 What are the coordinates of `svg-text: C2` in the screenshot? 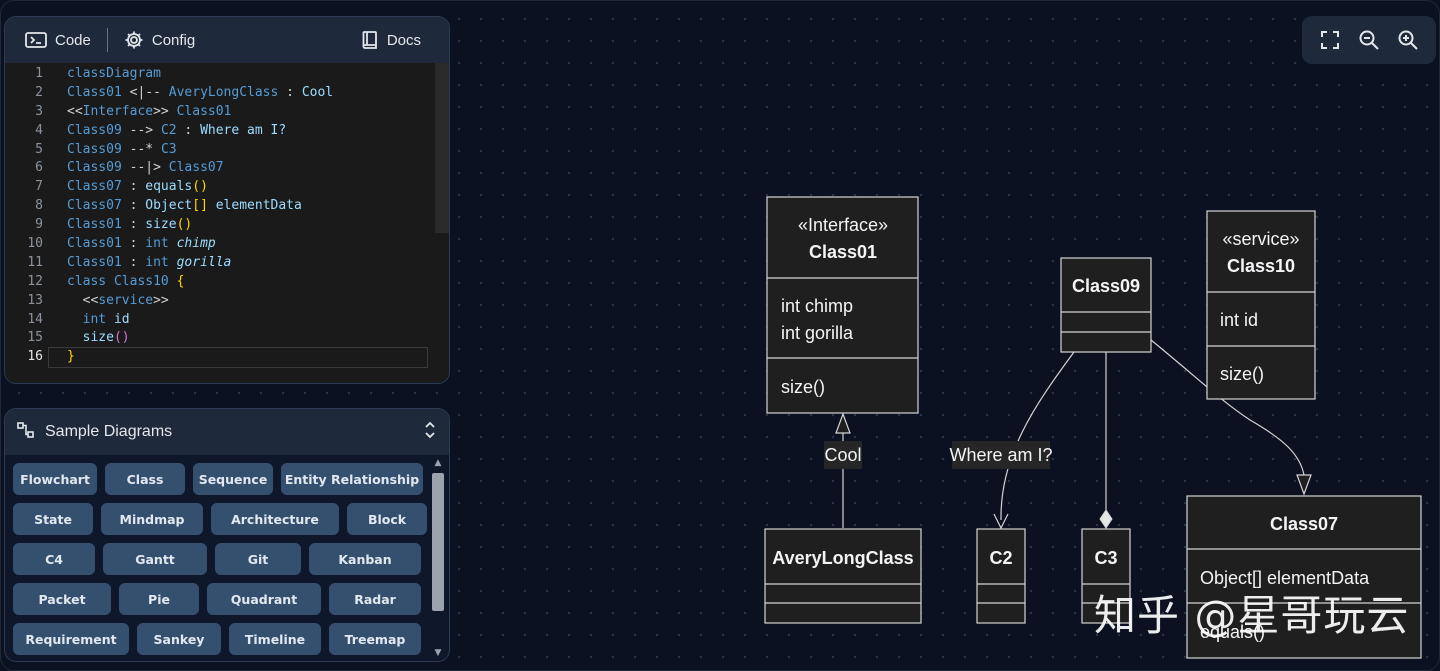 It's located at (1000, 558).